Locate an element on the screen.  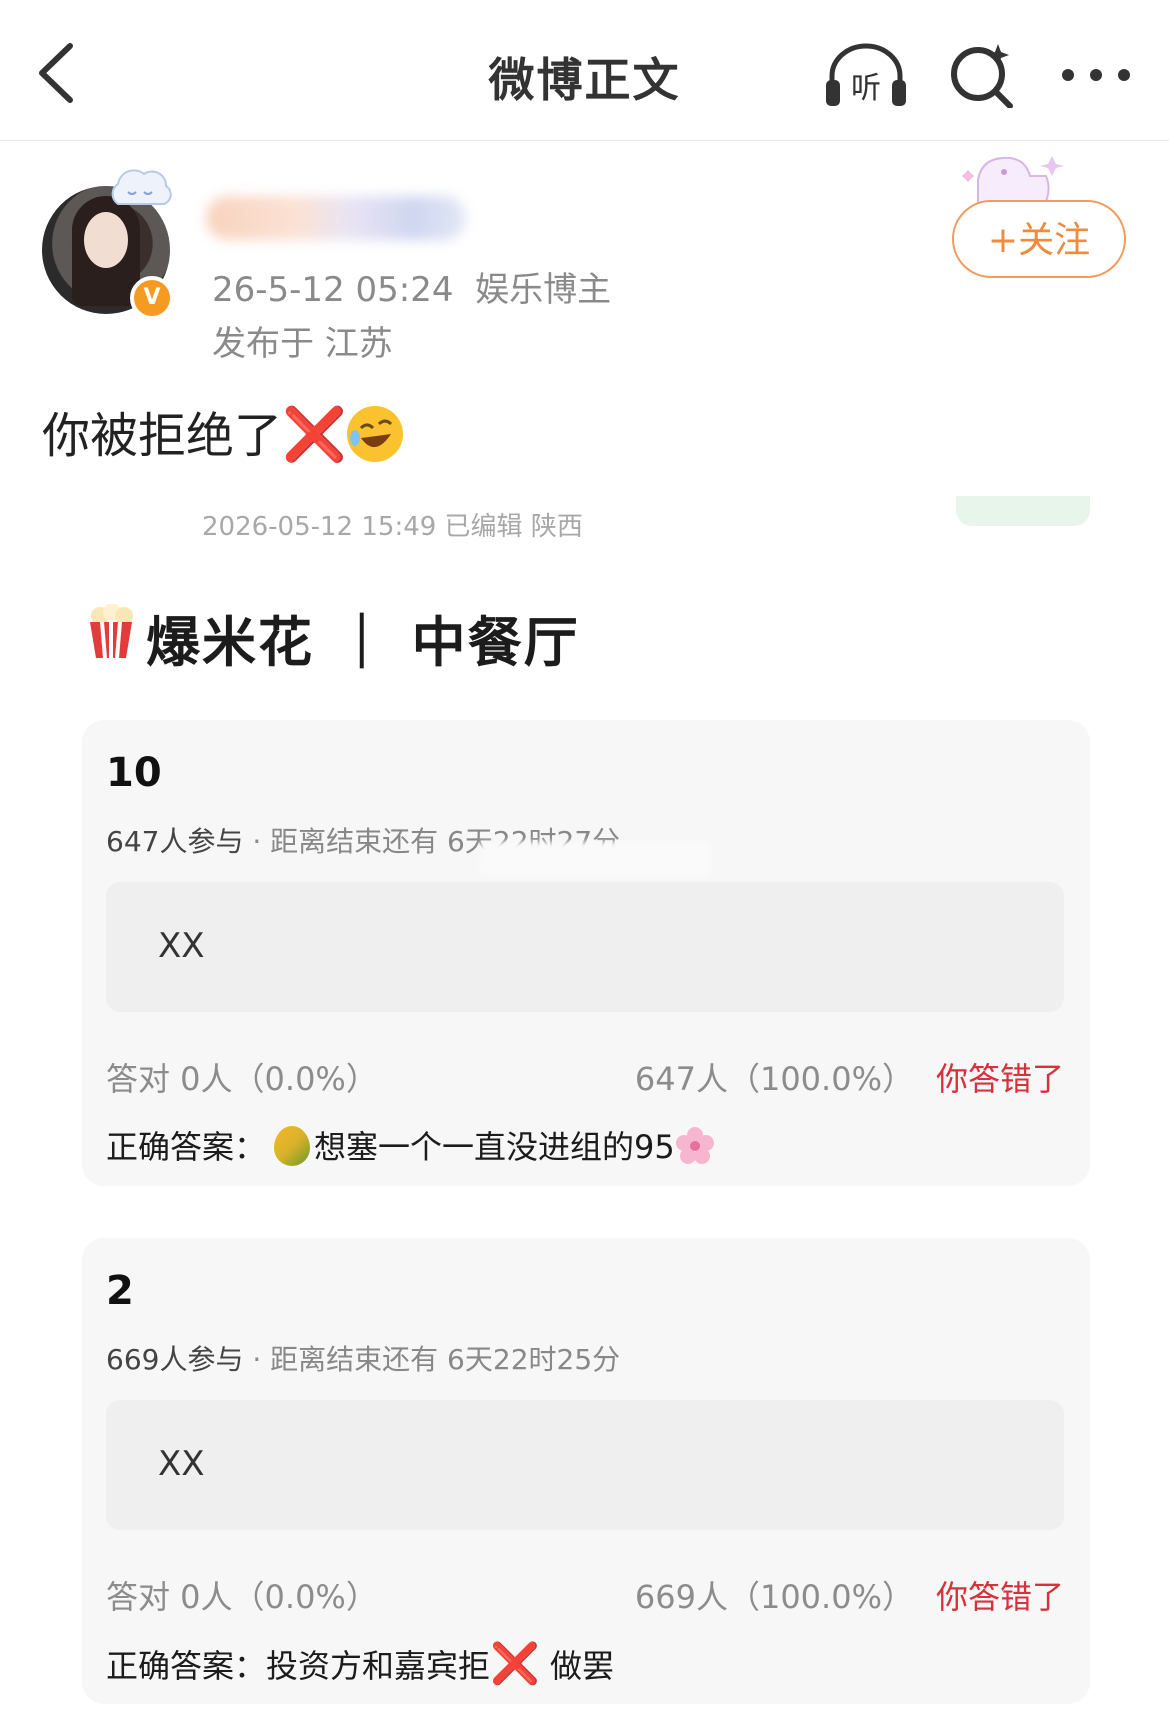
embedded-follow-fragment is located at coordinates (1023, 511).